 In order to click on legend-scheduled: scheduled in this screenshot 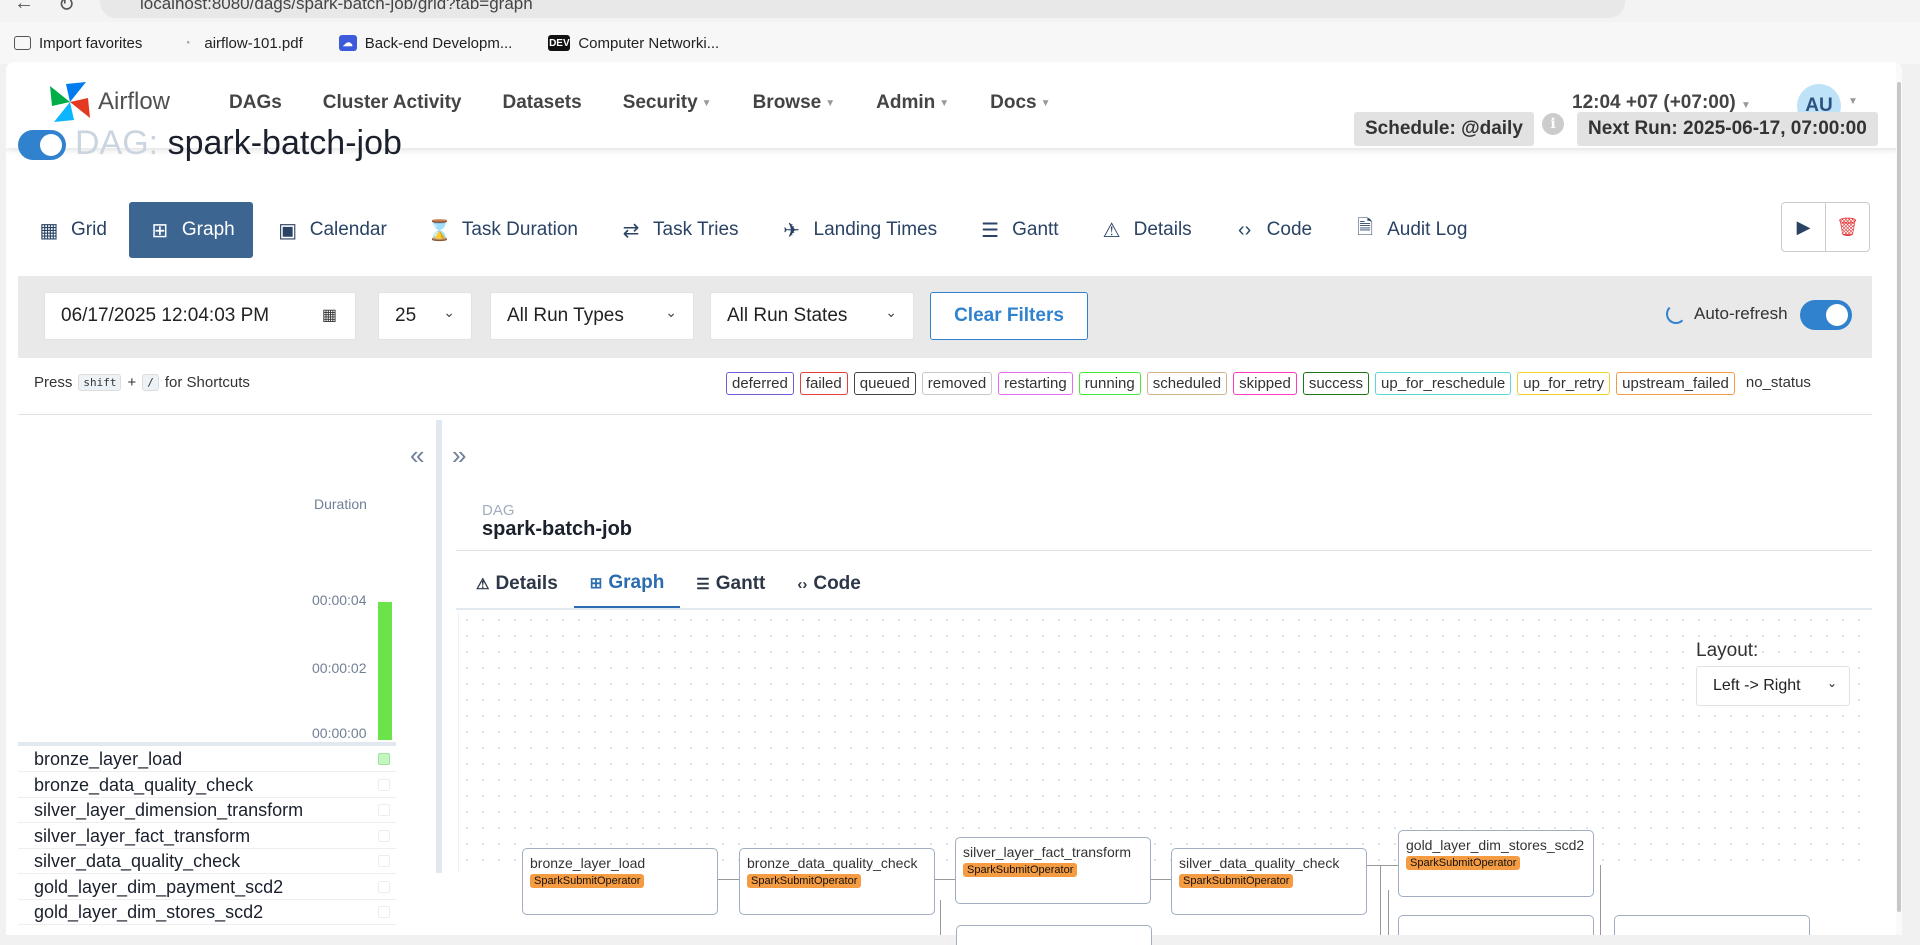, I will do `click(1187, 383)`.